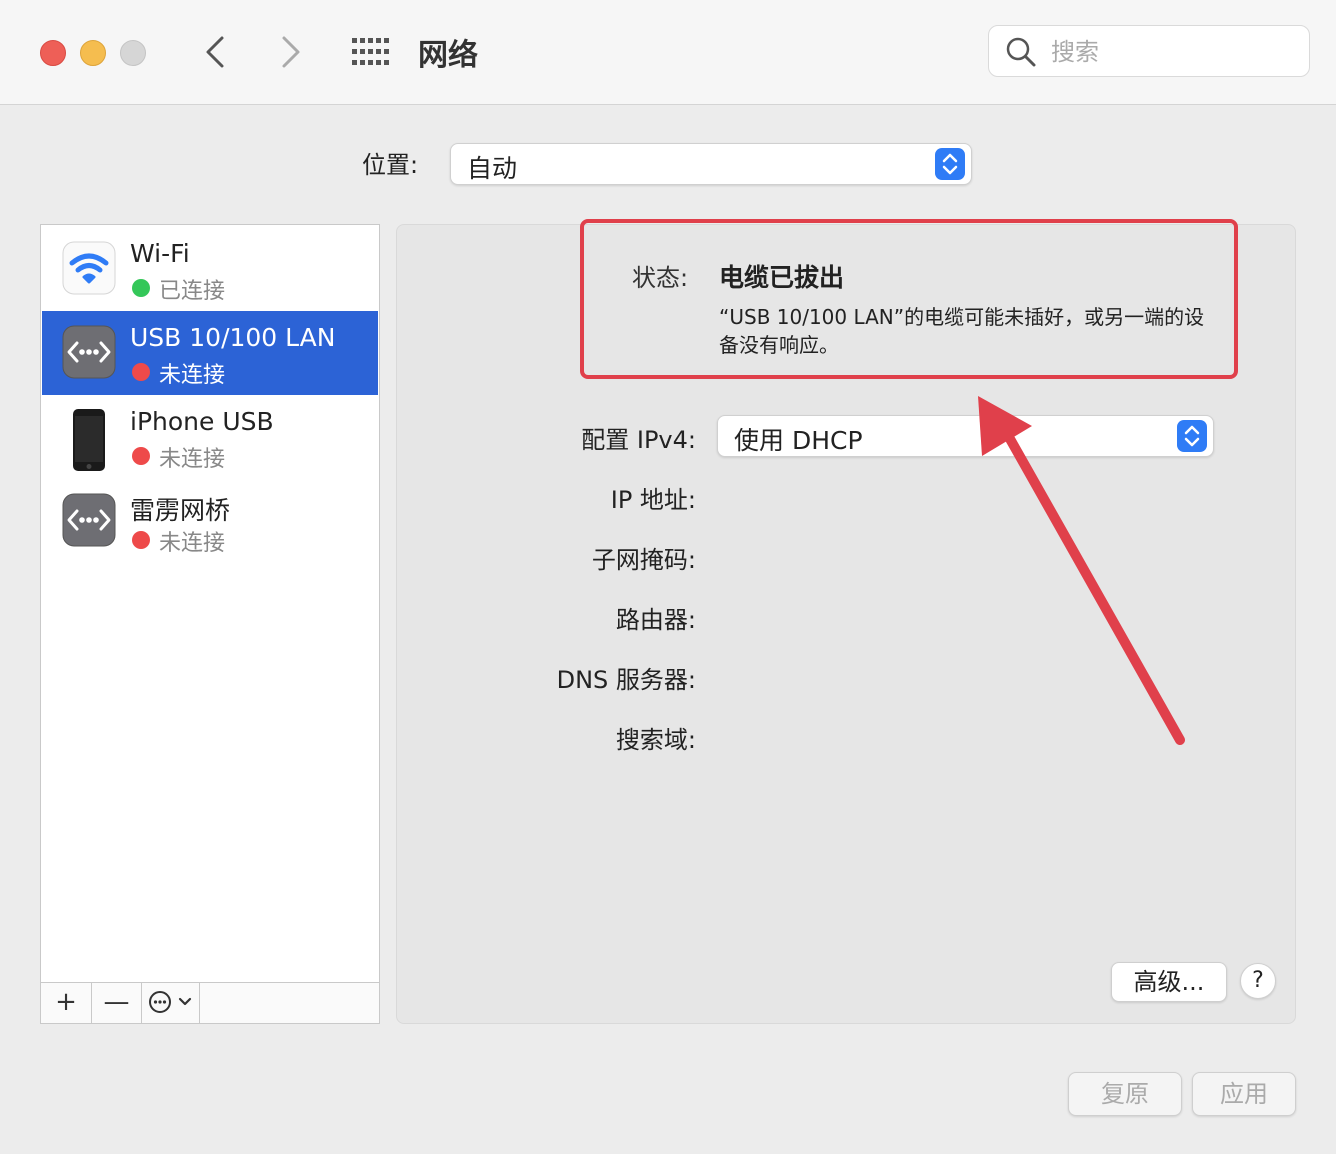 The width and height of the screenshot is (1336, 1154). Describe the element at coordinates (655, 740) in the screenshot. I see `search-domain-label: 搜索域:` at that location.